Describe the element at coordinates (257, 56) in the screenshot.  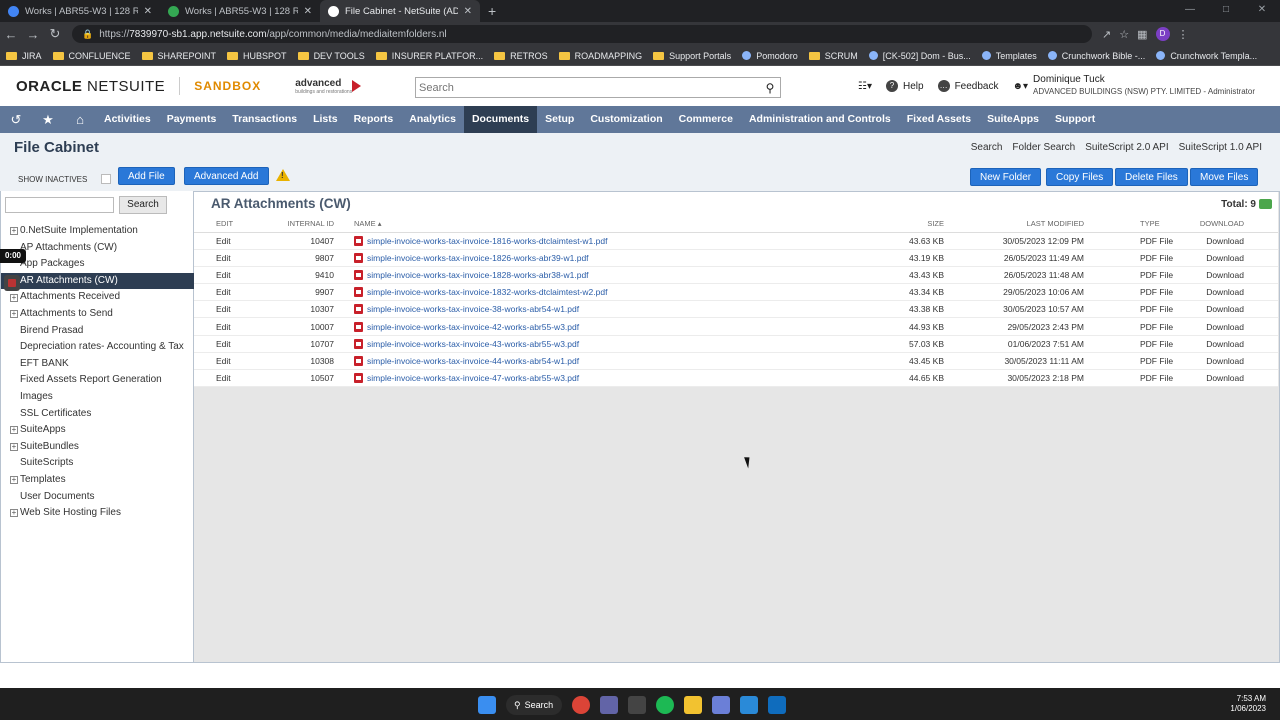
I see `bookmark-item: HUBSPOT` at that location.